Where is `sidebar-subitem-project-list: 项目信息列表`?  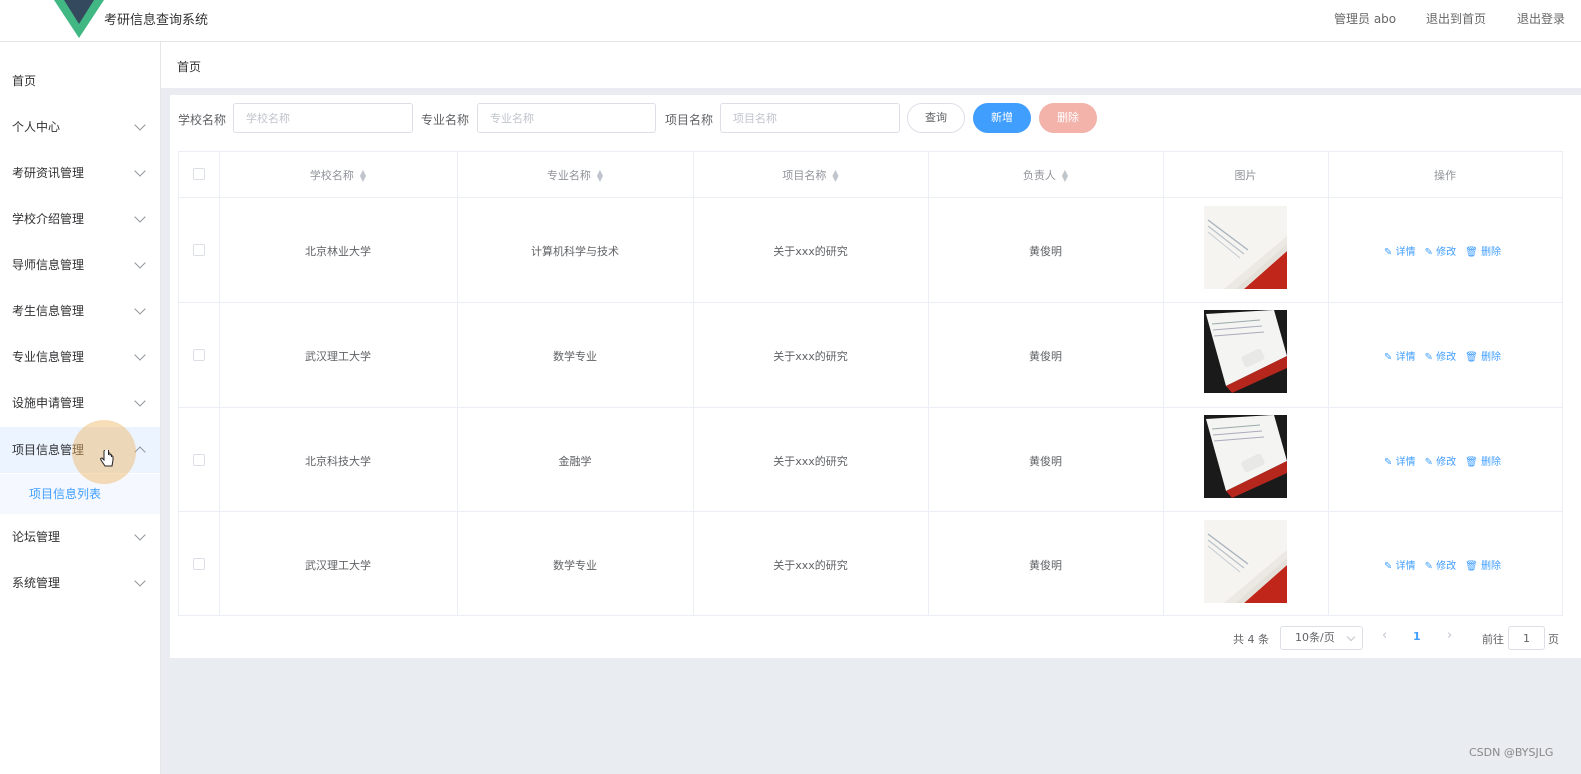
sidebar-subitem-project-list: 项目信息列表 is located at coordinates (80, 494).